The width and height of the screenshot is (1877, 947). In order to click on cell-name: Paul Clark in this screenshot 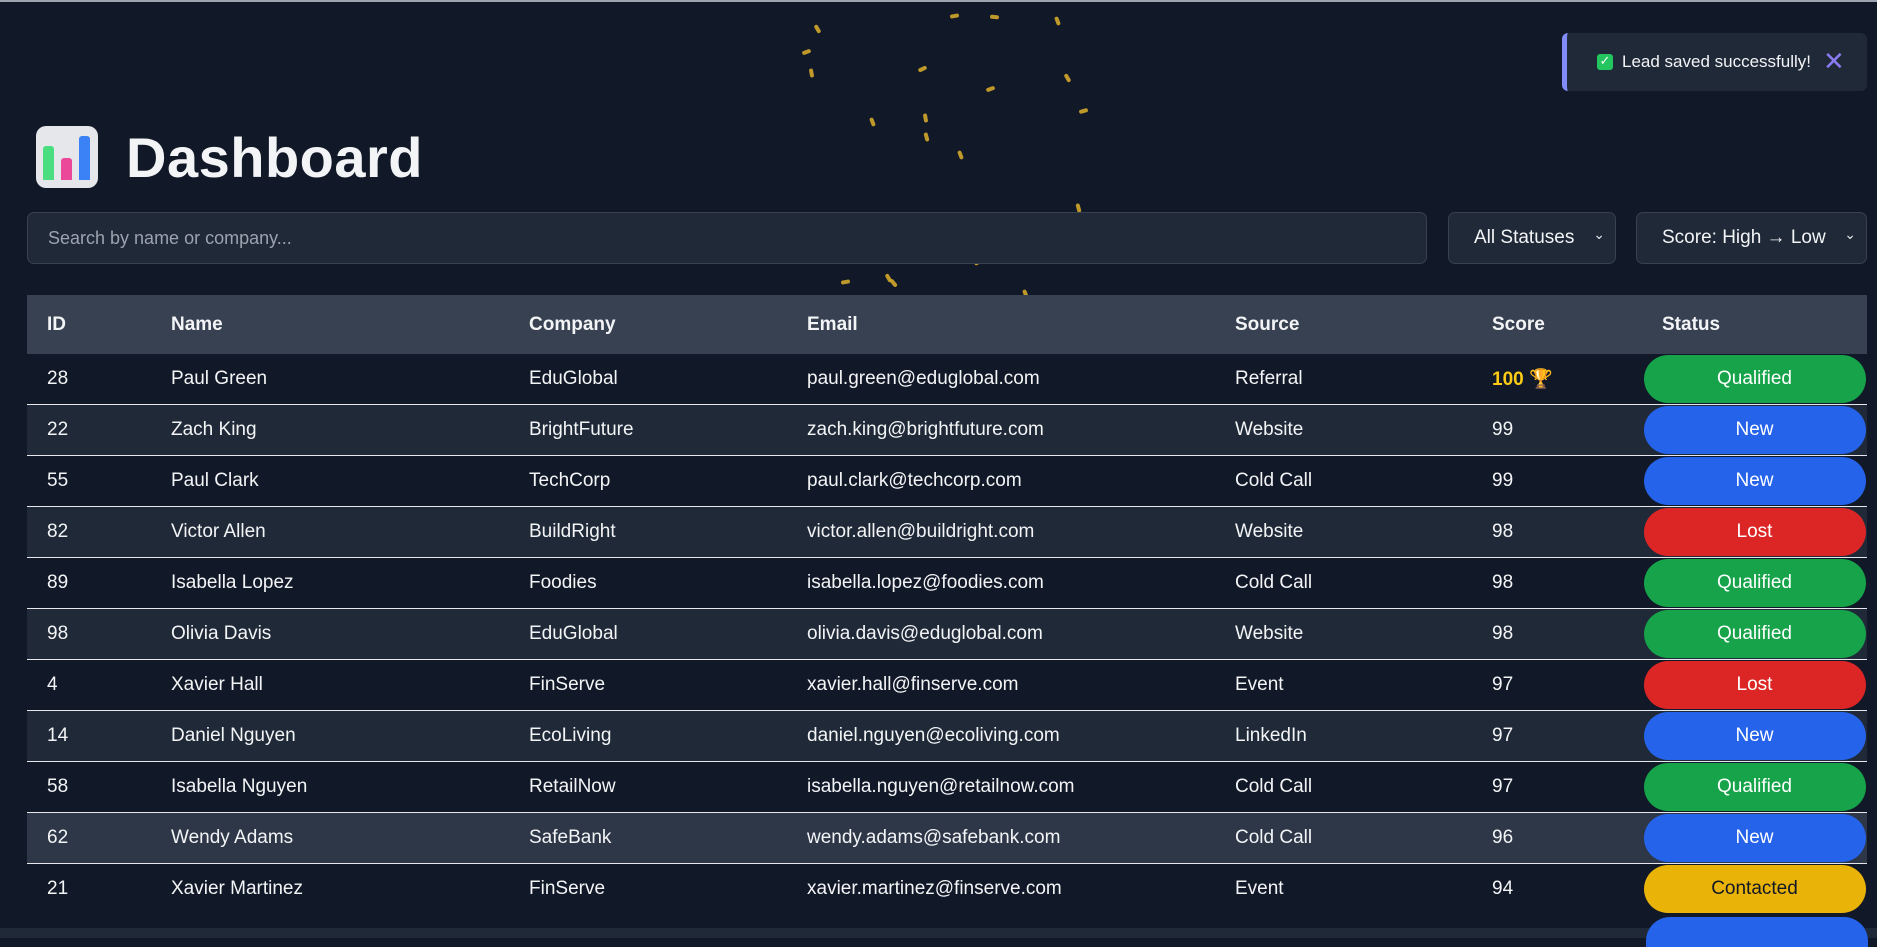, I will do `click(215, 480)`.